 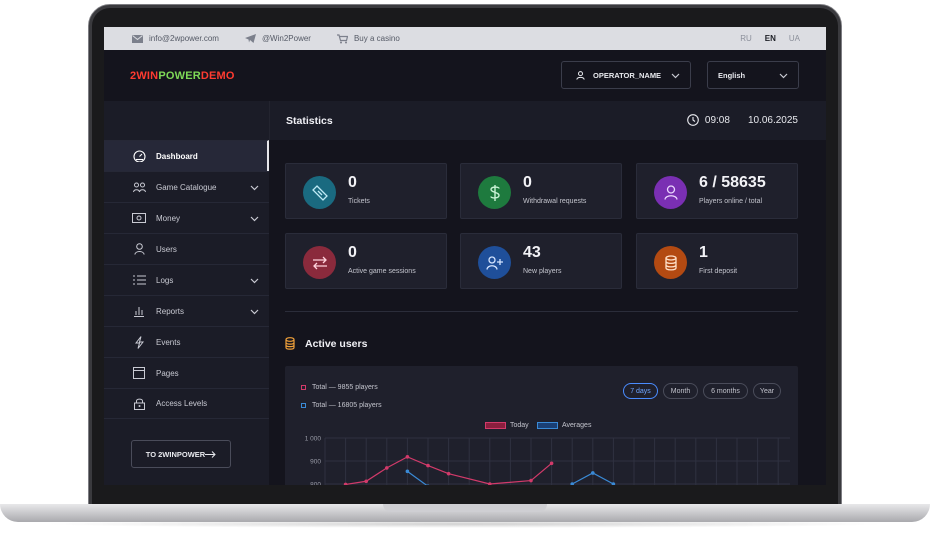 What do you see at coordinates (640, 391) in the screenshot?
I see `period-7-days: 7 days` at bounding box center [640, 391].